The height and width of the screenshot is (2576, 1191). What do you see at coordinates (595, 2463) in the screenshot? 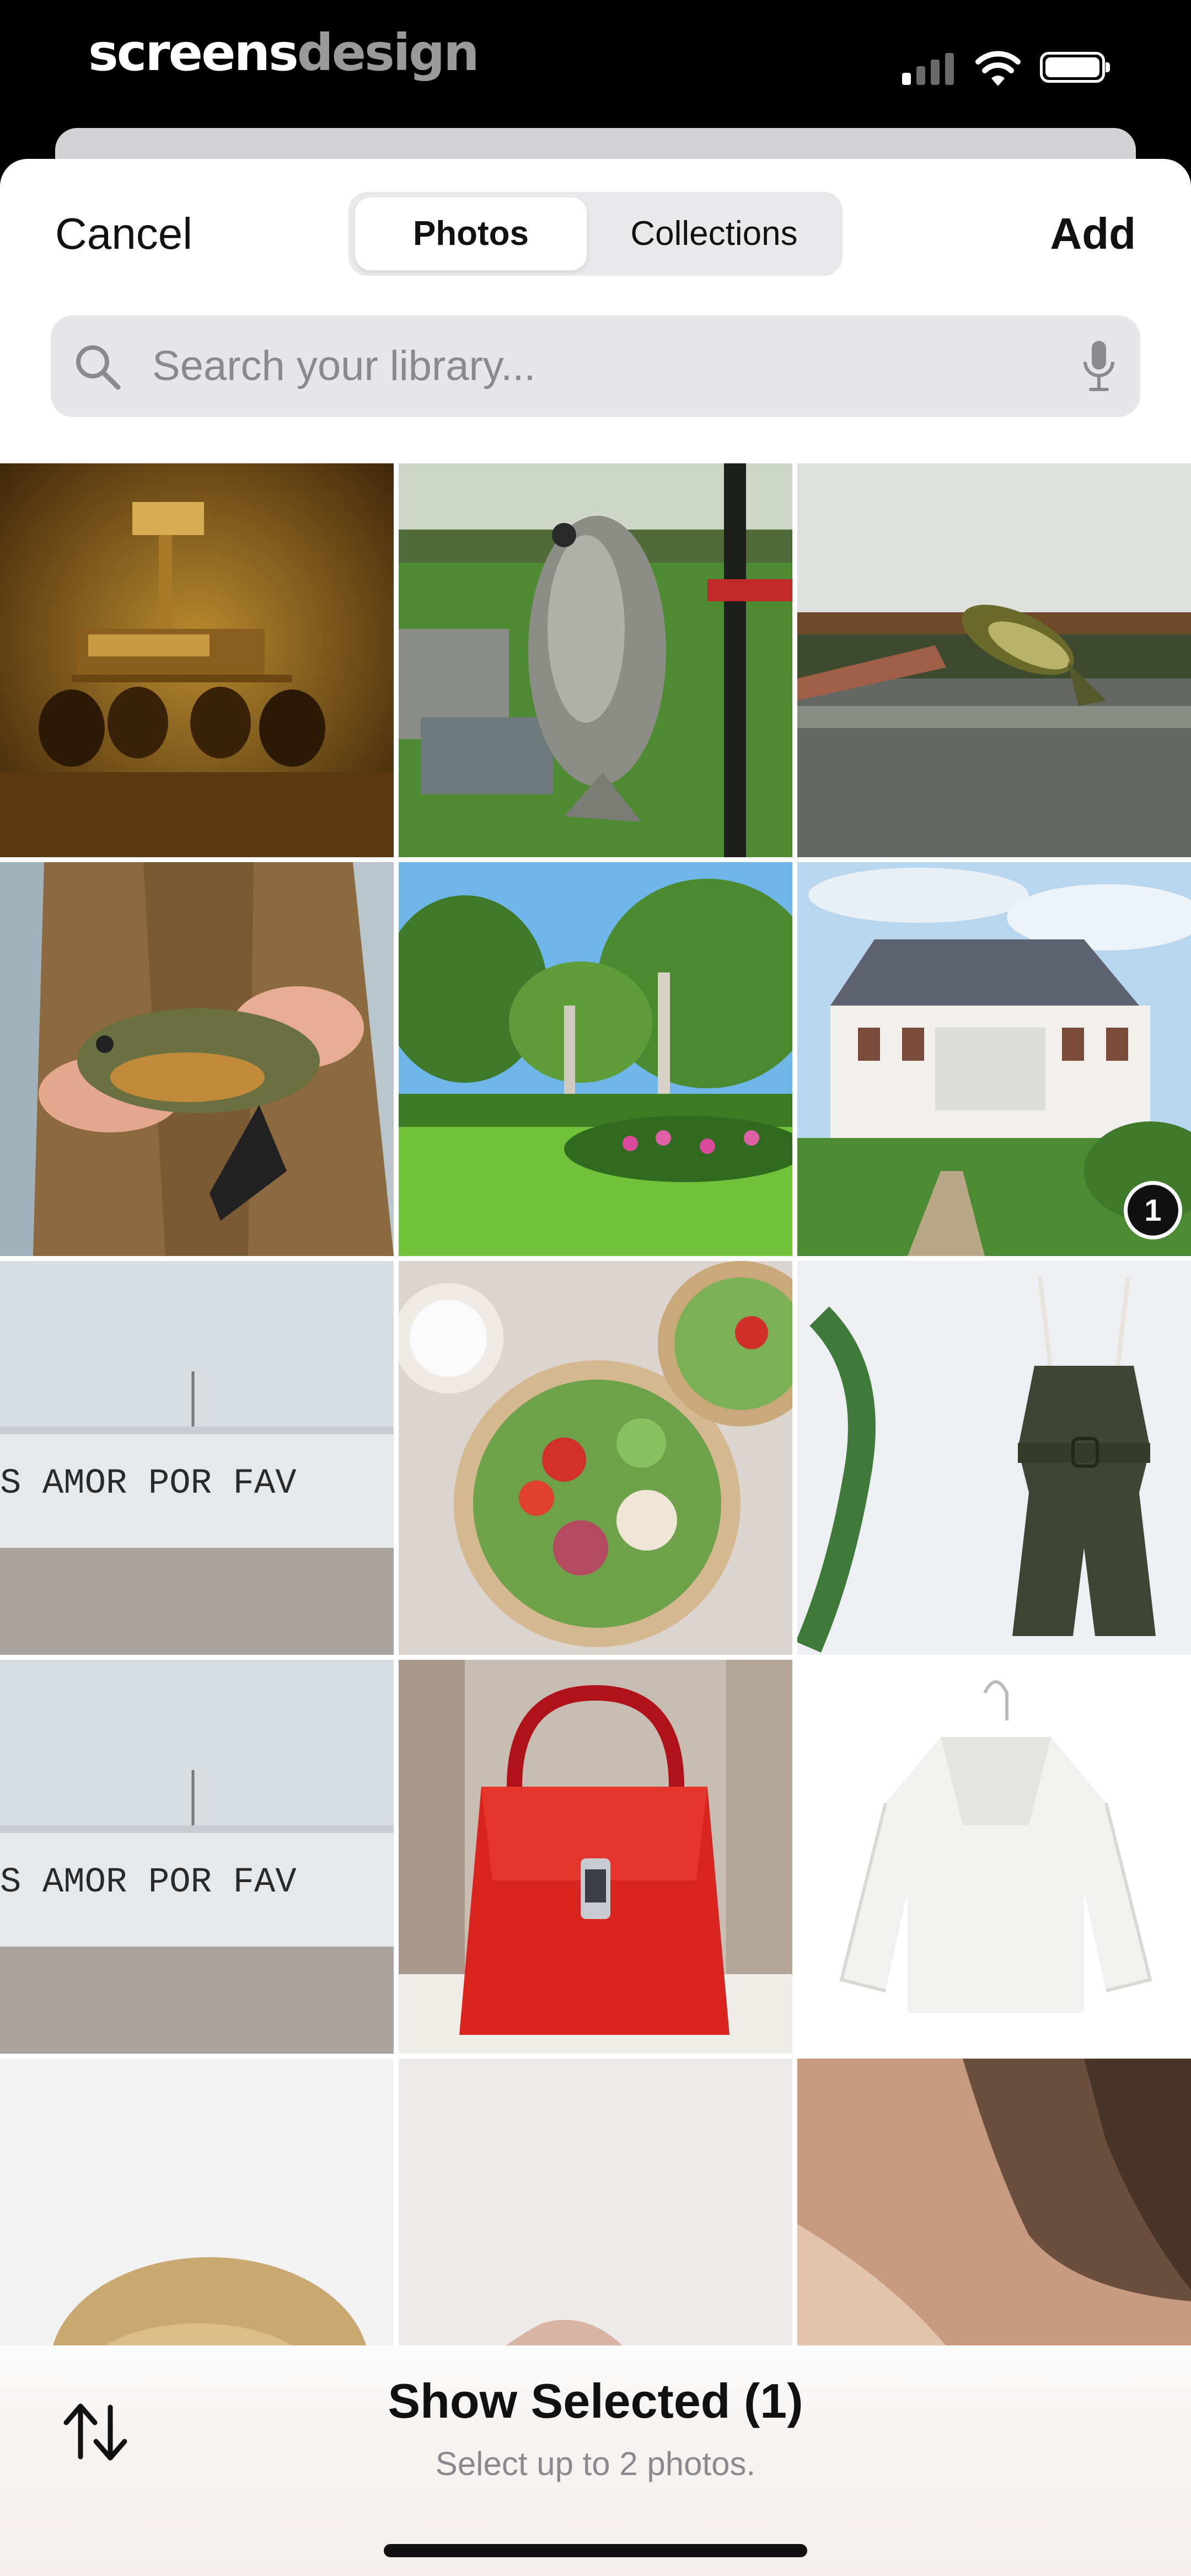
I see `selection-limit-hint: Select up to 2 photos.` at bounding box center [595, 2463].